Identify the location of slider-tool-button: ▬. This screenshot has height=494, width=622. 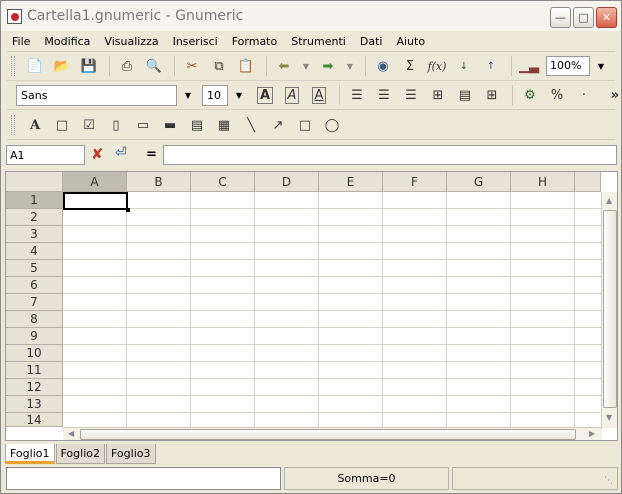
(170, 125).